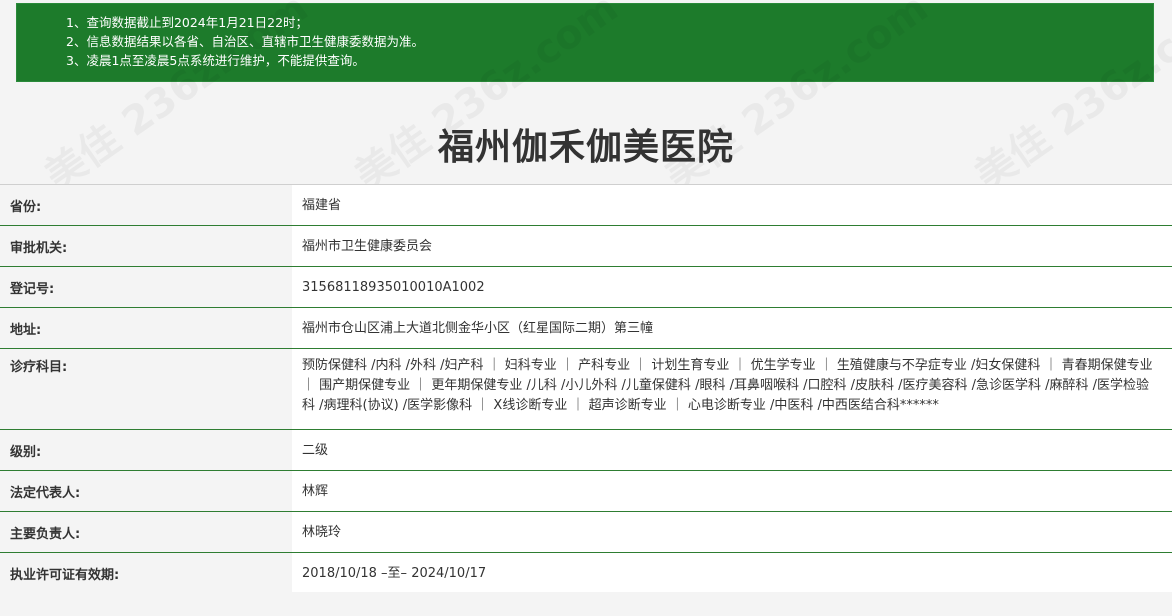  I want to click on table-row: 地址: 福州市仓山区浦上大道北侧金华小区（红星国际二期）第三幢, so click(586, 327).